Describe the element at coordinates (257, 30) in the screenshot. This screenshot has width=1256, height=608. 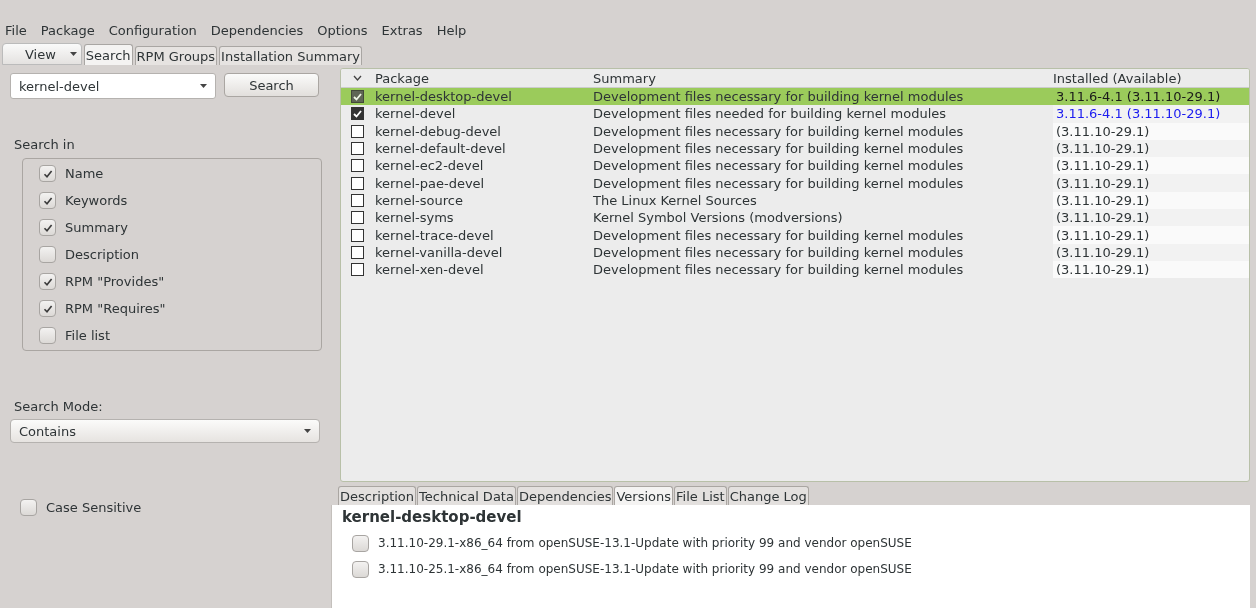
I see `menu-item: Dependencies` at that location.